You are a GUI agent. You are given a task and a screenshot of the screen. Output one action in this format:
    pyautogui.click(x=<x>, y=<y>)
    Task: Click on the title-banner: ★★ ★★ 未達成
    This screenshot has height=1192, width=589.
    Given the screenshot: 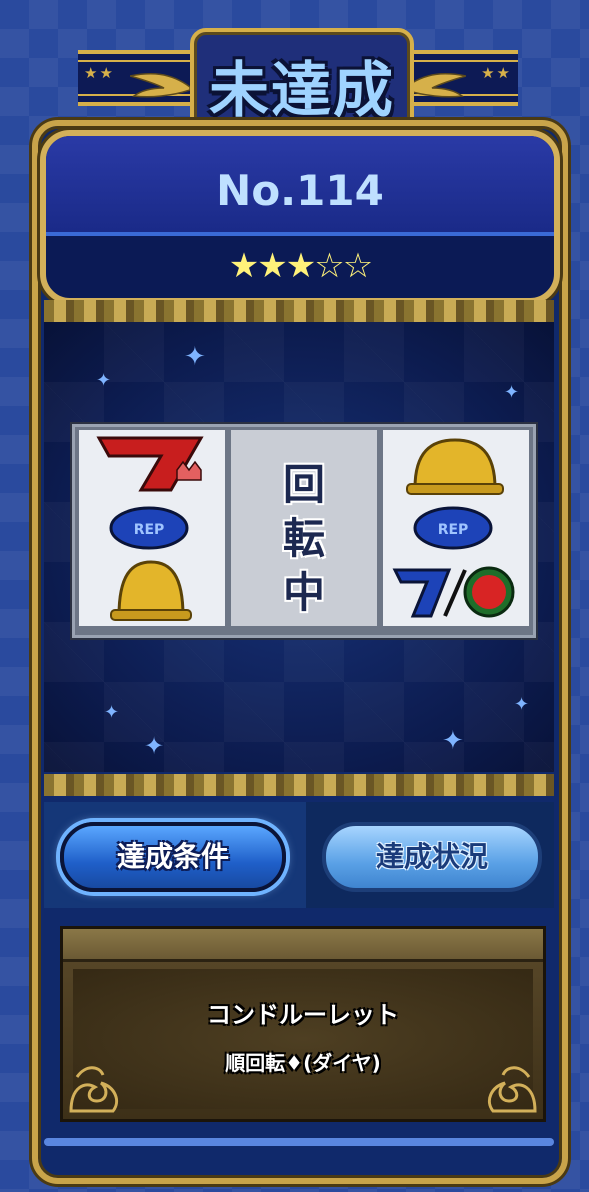 What is the action you would take?
    pyautogui.click(x=298, y=82)
    